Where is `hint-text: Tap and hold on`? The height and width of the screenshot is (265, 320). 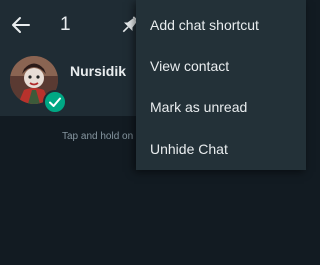 hint-text: Tap and hold on is located at coordinates (98, 136).